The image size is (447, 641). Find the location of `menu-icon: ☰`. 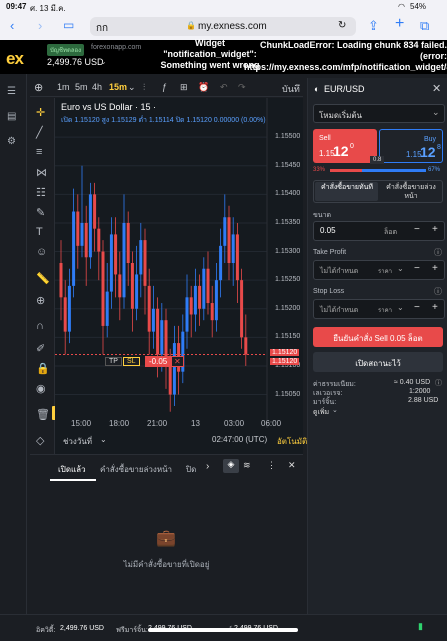

menu-icon: ☰ is located at coordinates (11, 91).